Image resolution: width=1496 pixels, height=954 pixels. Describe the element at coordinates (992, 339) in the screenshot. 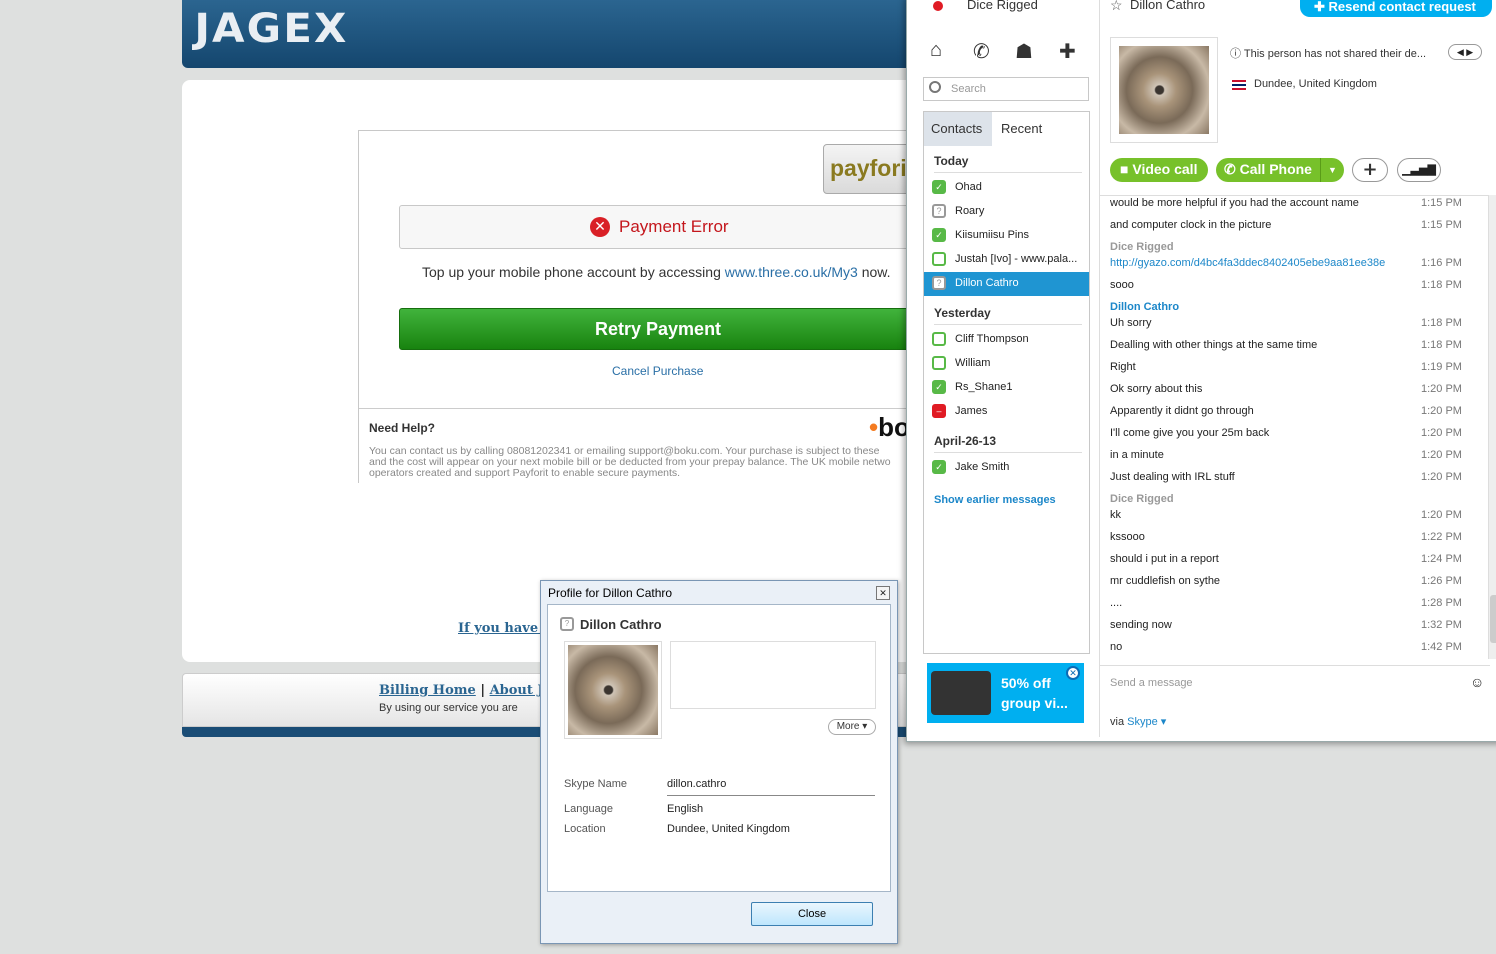

I see `contact-name: Cliff Thompson` at that location.